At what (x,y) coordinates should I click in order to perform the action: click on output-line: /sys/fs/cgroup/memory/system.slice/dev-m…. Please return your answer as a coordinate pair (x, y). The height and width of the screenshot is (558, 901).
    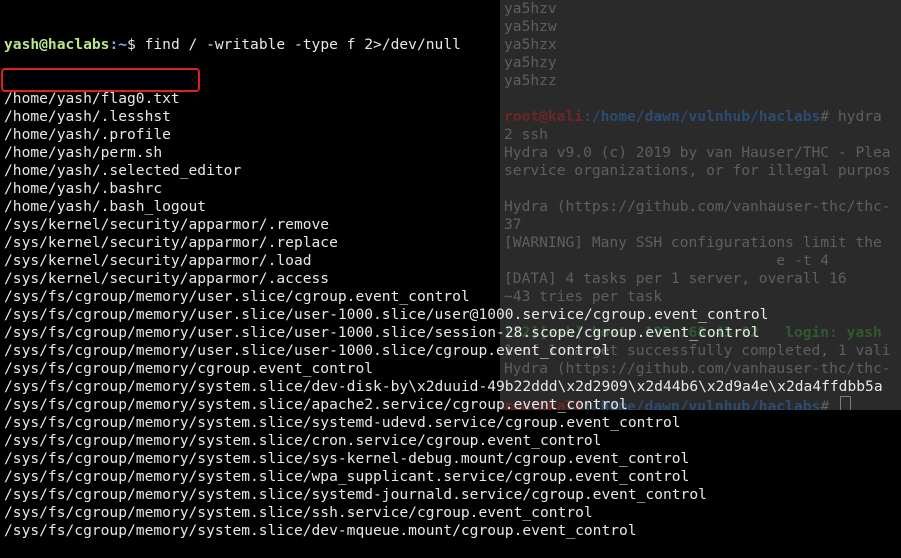
    Looking at the image, I should click on (320, 530).